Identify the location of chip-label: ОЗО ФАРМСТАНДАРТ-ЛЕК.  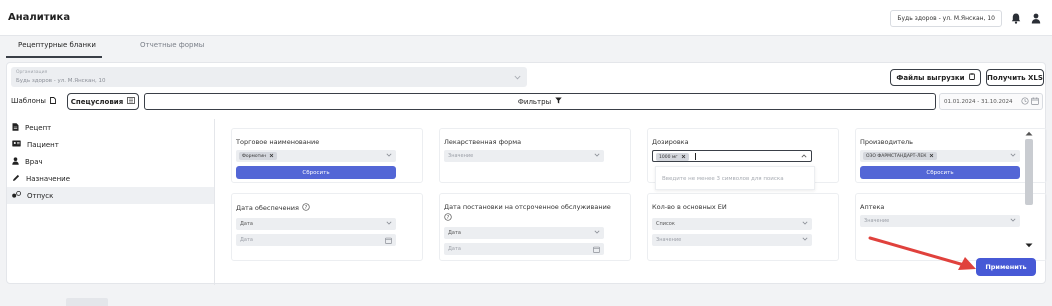
(896, 156).